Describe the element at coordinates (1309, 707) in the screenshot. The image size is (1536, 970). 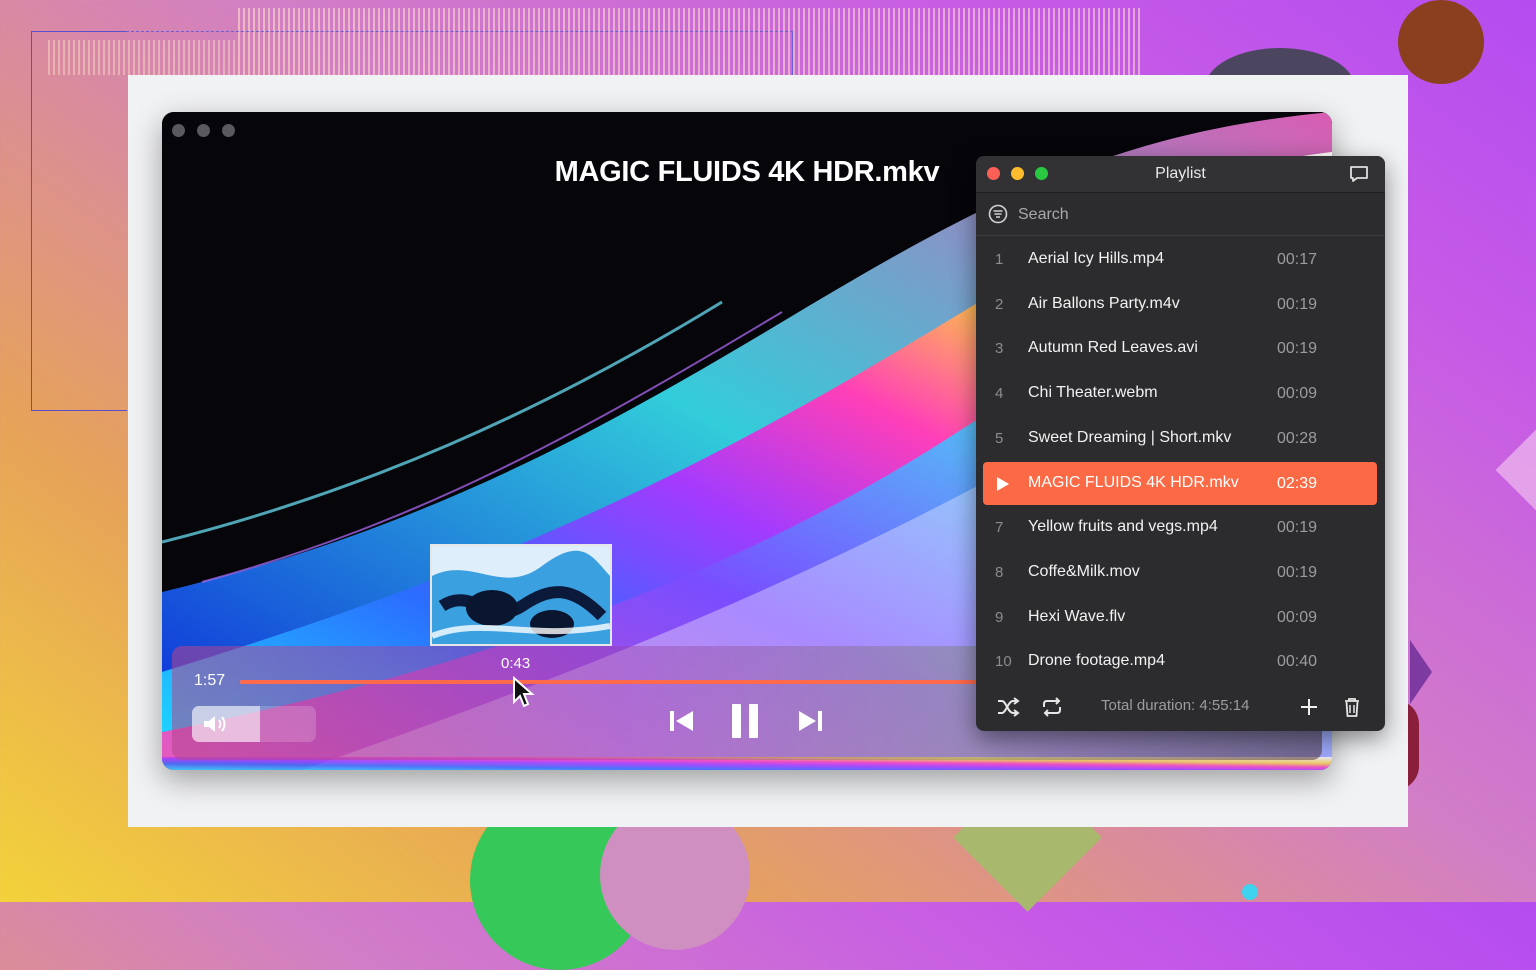
I see `add-icon` at that location.